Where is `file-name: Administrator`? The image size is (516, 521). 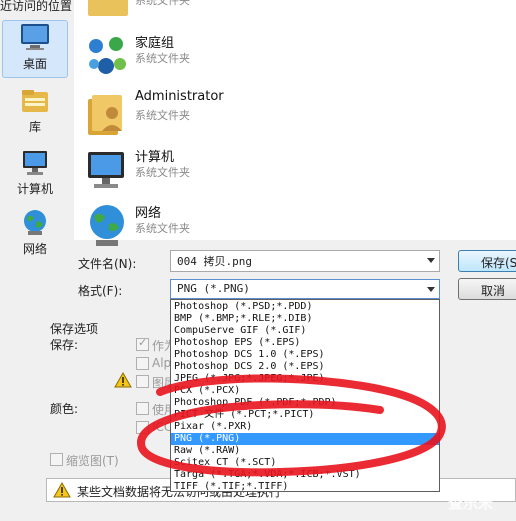 file-name: Administrator is located at coordinates (179, 96).